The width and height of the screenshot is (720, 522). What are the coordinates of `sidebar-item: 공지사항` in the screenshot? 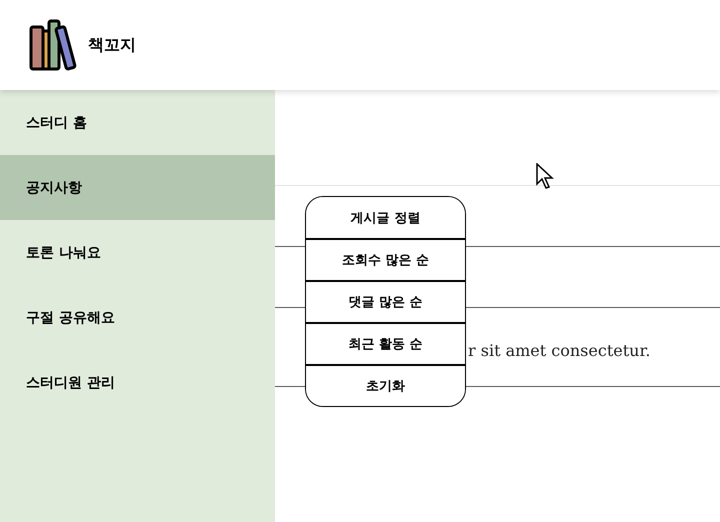 It's located at (137, 187).